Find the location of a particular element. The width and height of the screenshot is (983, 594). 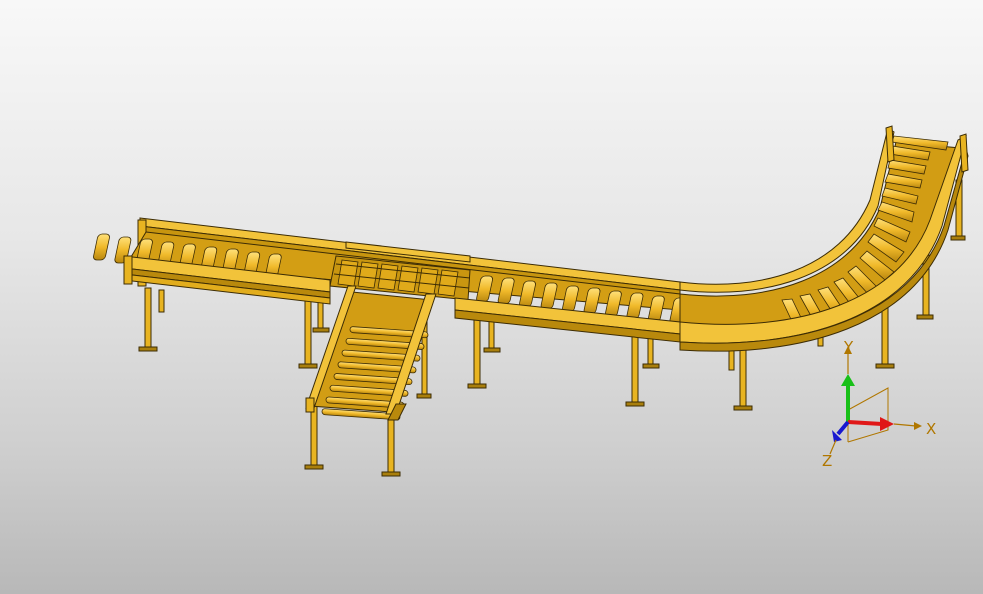

z-axis-label: Z is located at coordinates (827, 461).